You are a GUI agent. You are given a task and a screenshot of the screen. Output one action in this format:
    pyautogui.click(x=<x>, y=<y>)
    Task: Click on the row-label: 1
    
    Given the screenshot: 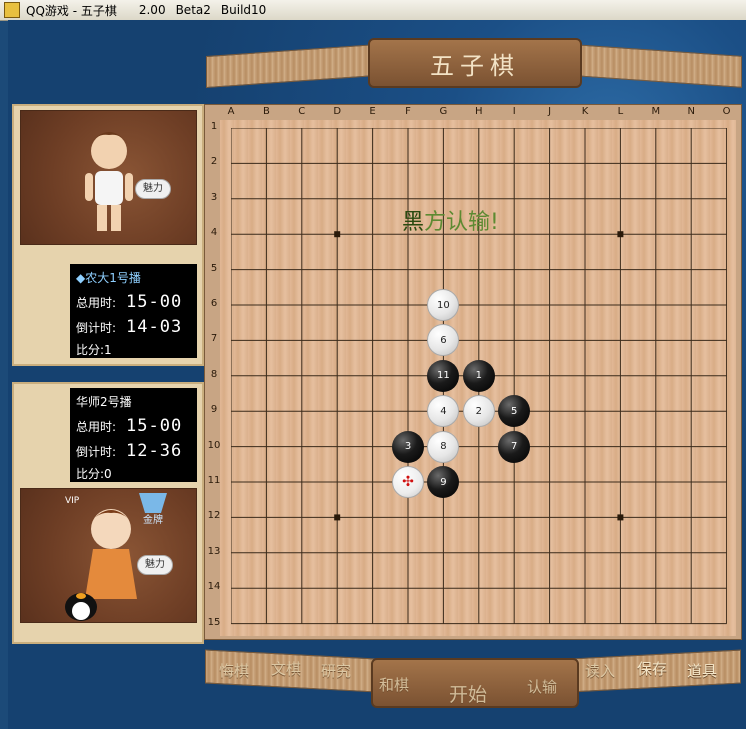 What is the action you would take?
    pyautogui.click(x=214, y=126)
    